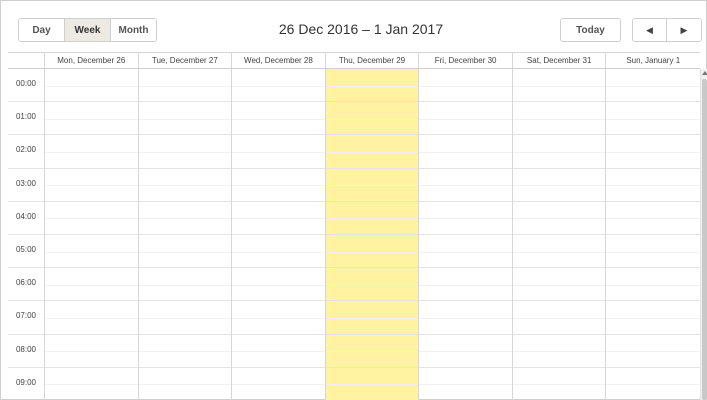 The width and height of the screenshot is (707, 400). Describe the element at coordinates (42, 30) in the screenshot. I see `day-view-button: Day` at that location.